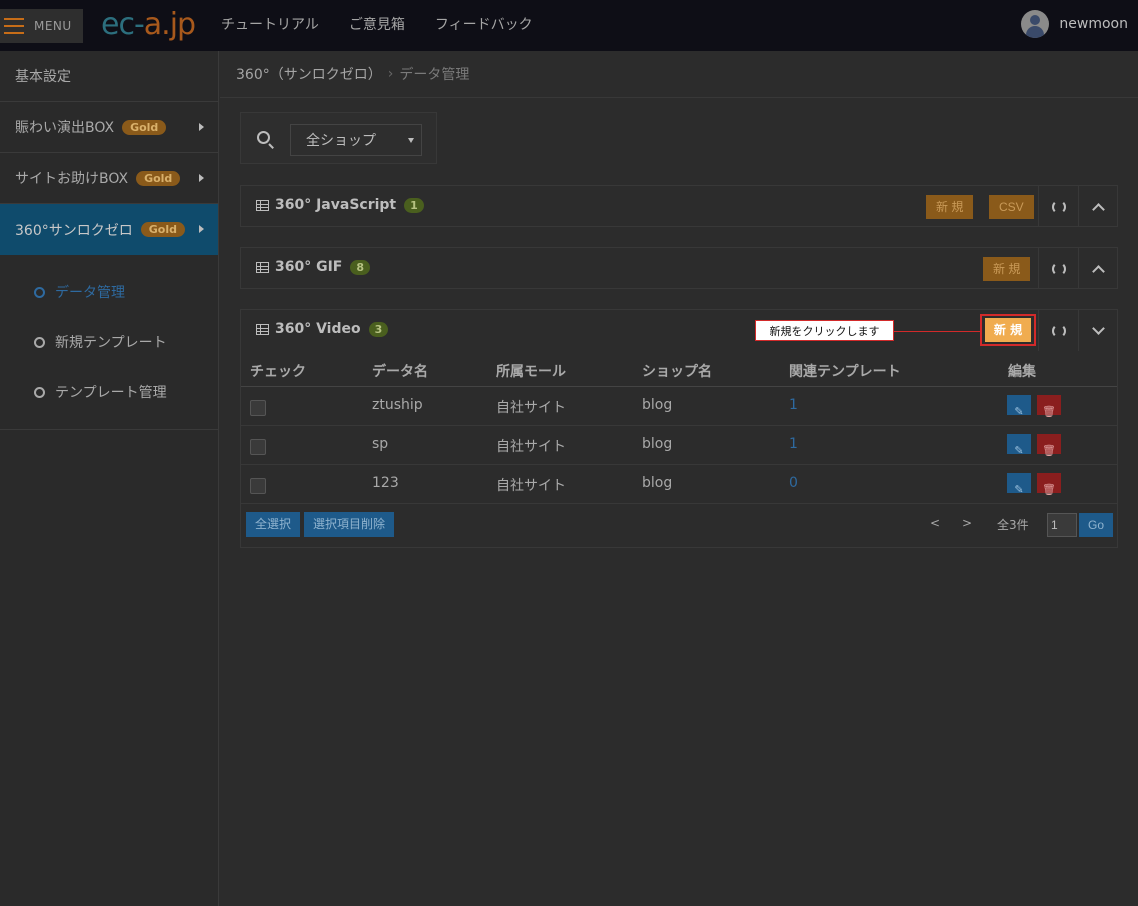 This screenshot has height=906, width=1138. What do you see at coordinates (1011, 207) in the screenshot?
I see `csv-button: CSV` at bounding box center [1011, 207].